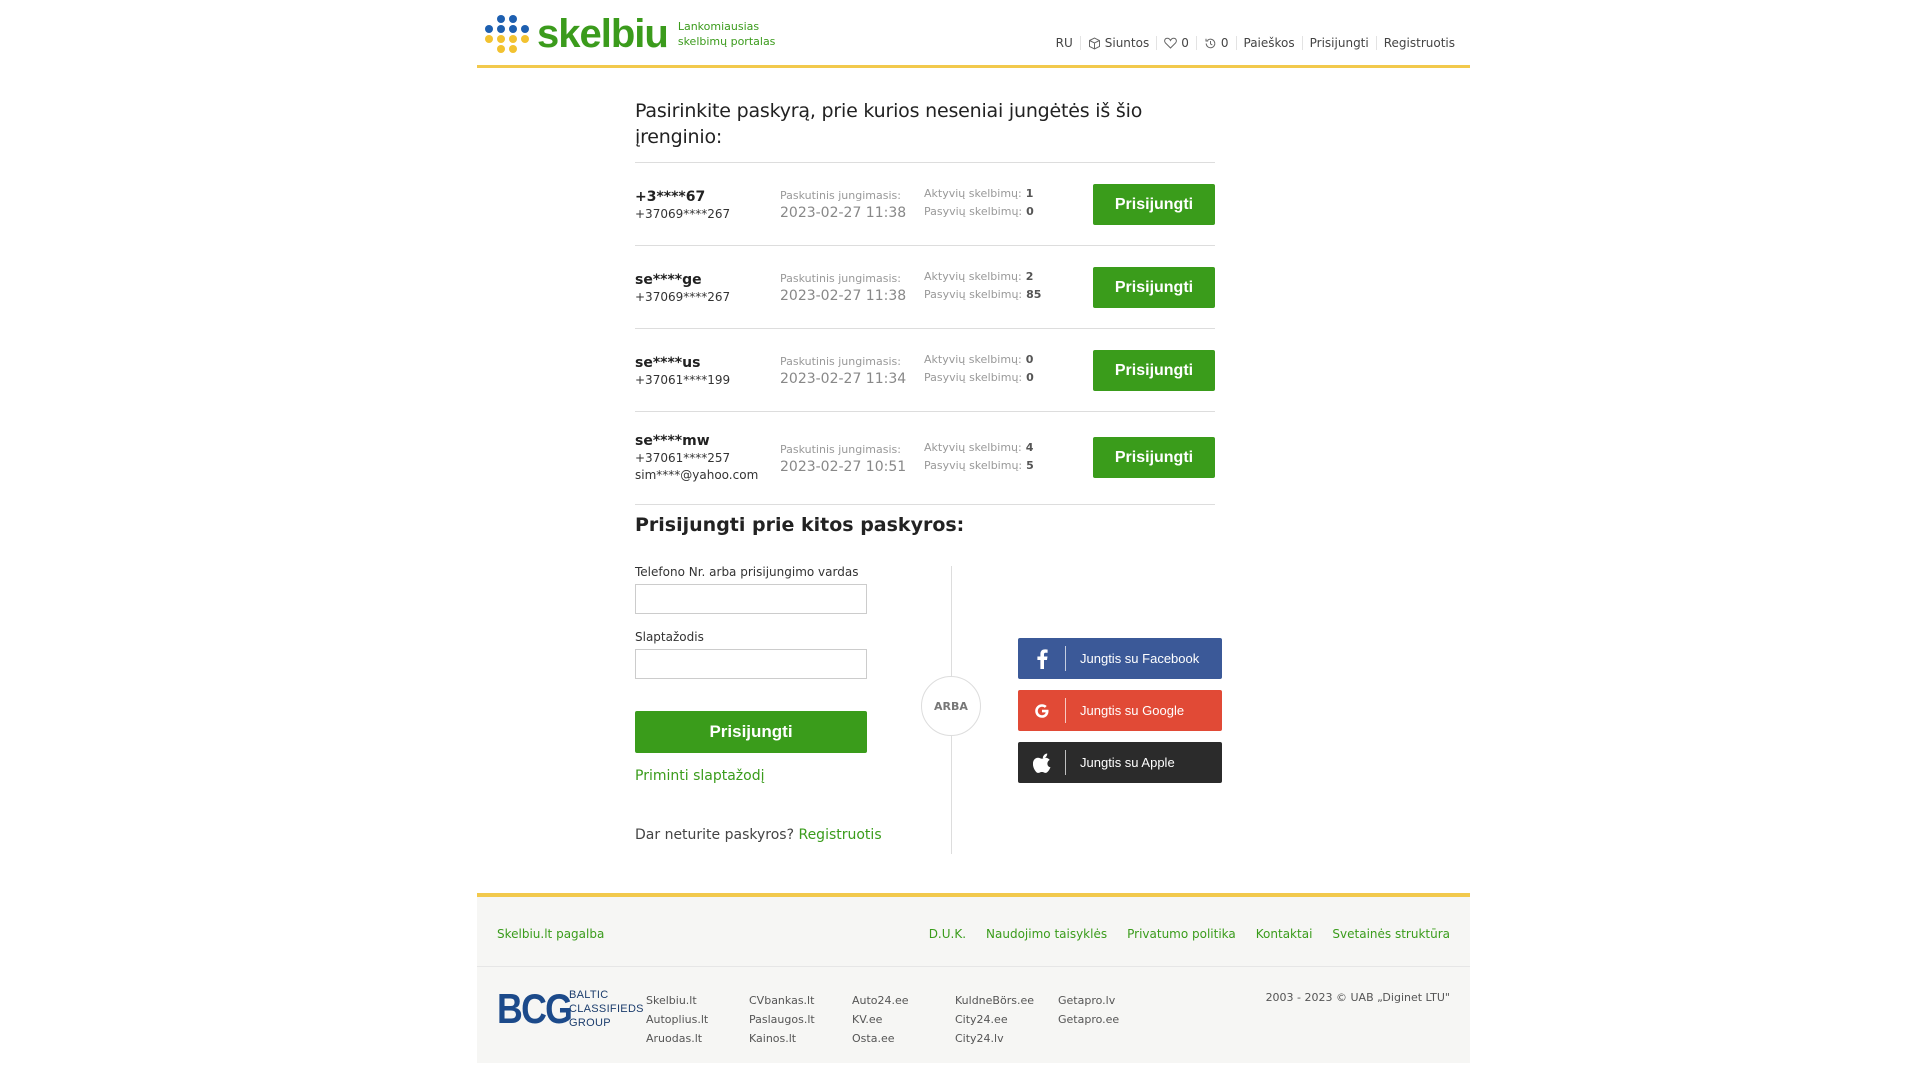 The width and height of the screenshot is (1920, 1080). Describe the element at coordinates (951, 706) in the screenshot. I see `or-badge: ARBA` at that location.